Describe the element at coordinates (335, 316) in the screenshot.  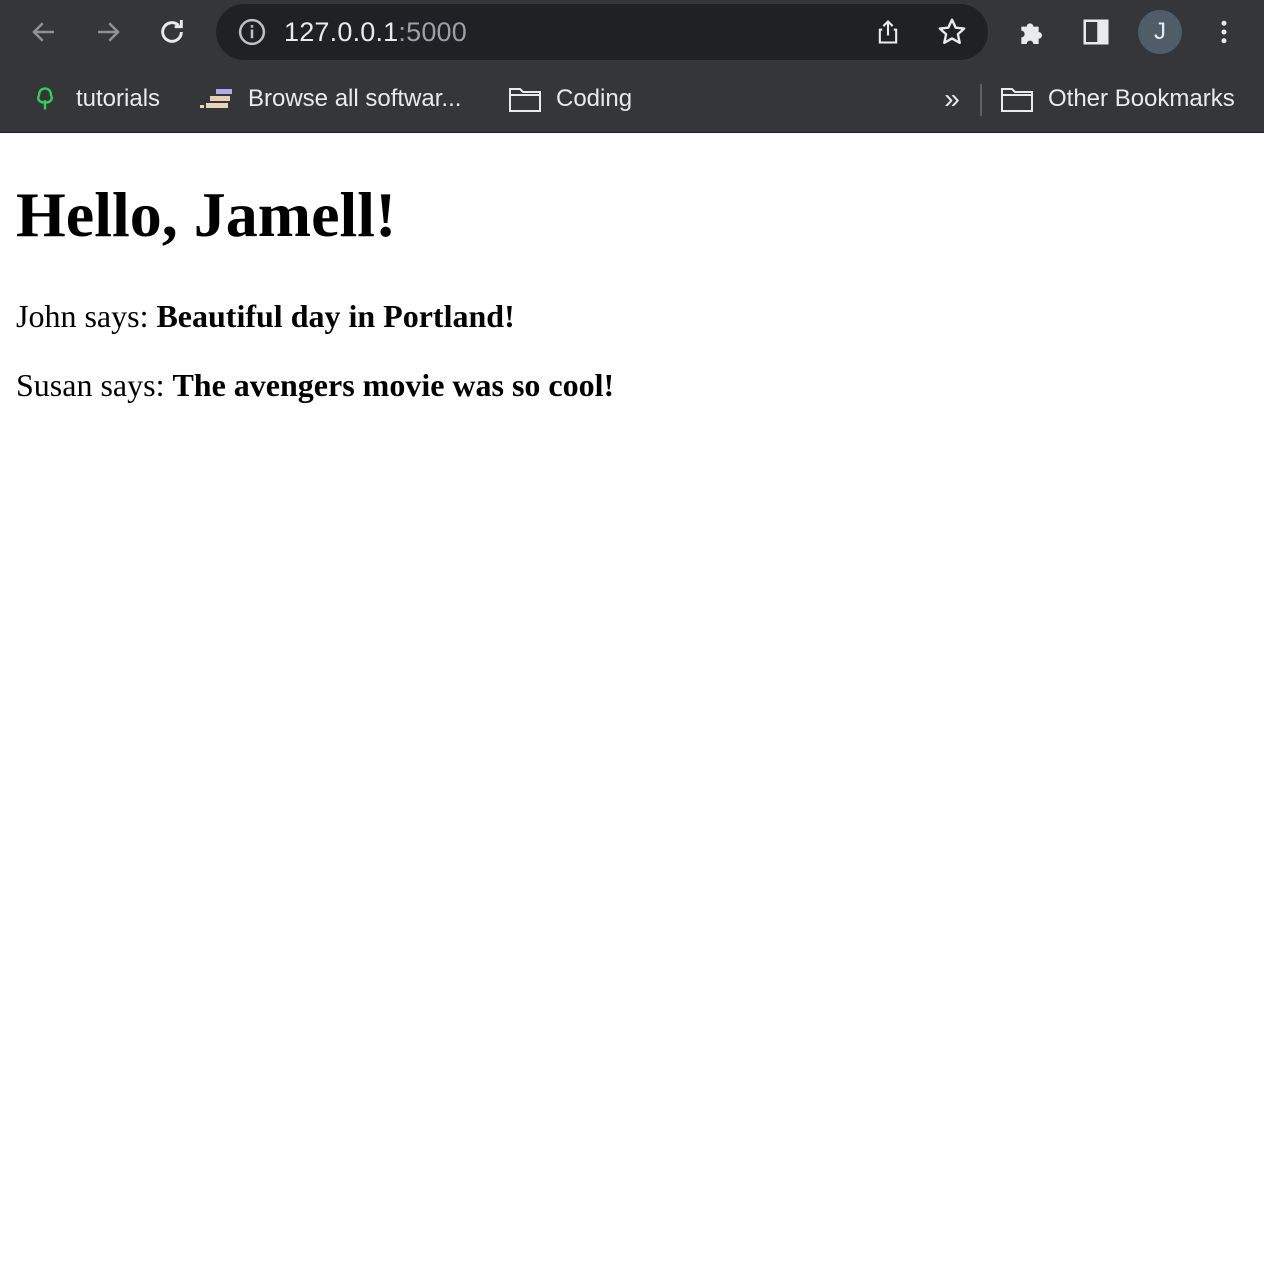
I see `post-body: Beautiful day in Portland!` at that location.